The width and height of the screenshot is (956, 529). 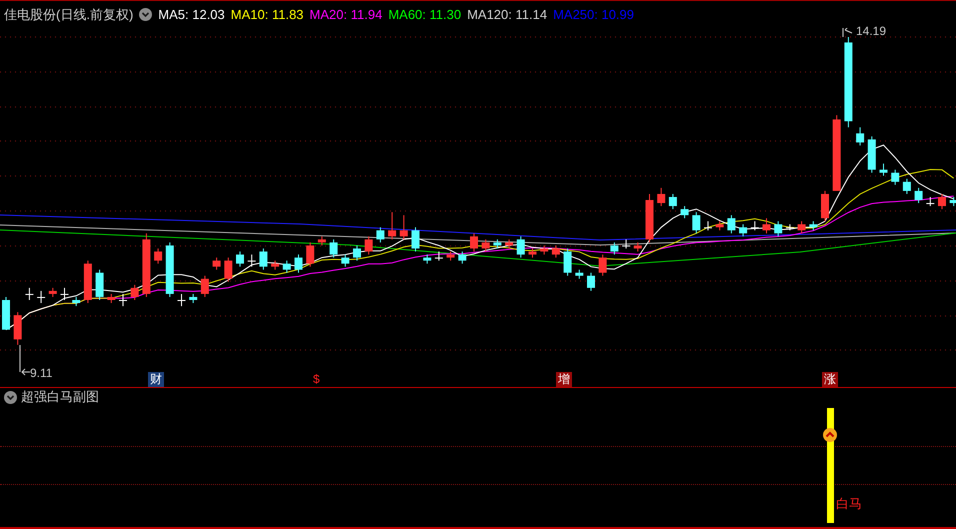 I want to click on event-marker: 增, so click(x=564, y=379).